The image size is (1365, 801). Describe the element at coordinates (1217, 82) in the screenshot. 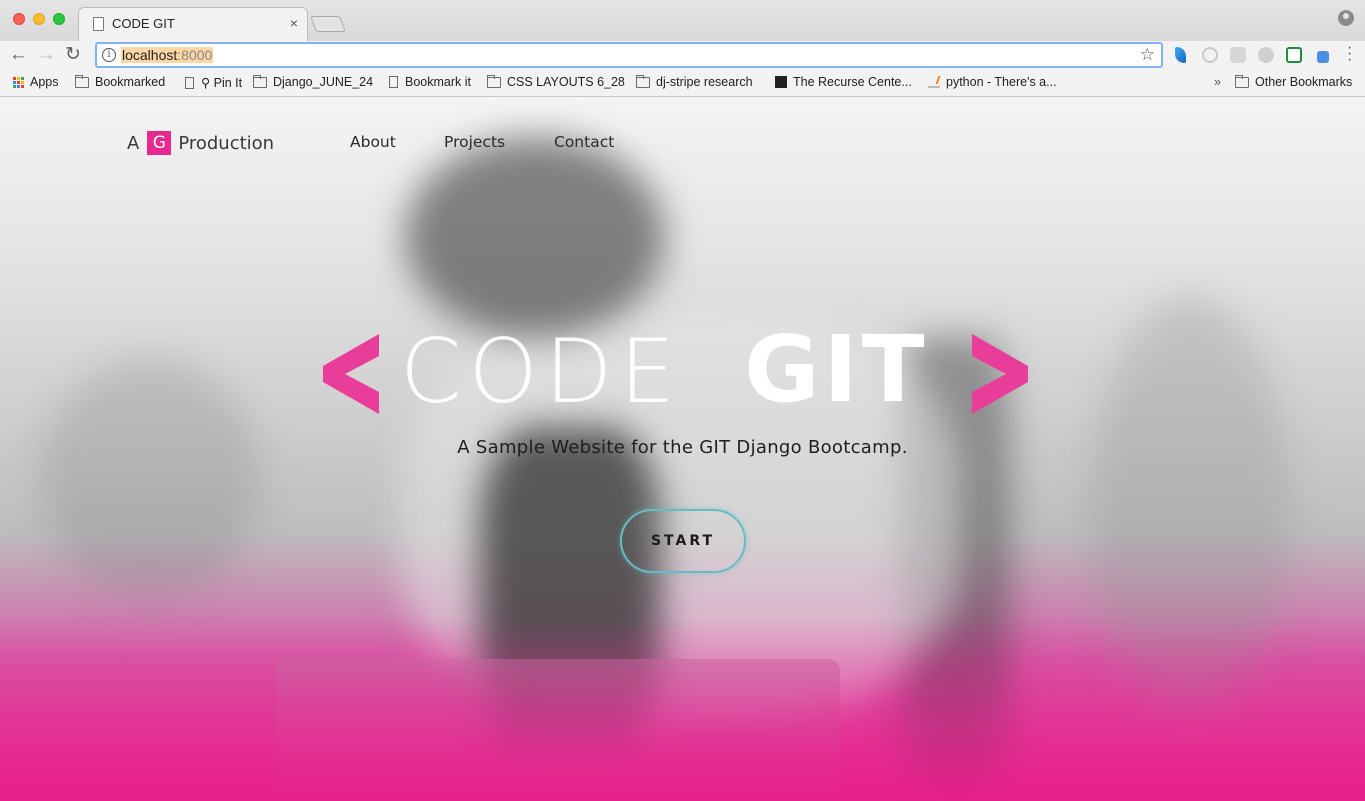

I see `bookmarks-overflow-button: »` at that location.